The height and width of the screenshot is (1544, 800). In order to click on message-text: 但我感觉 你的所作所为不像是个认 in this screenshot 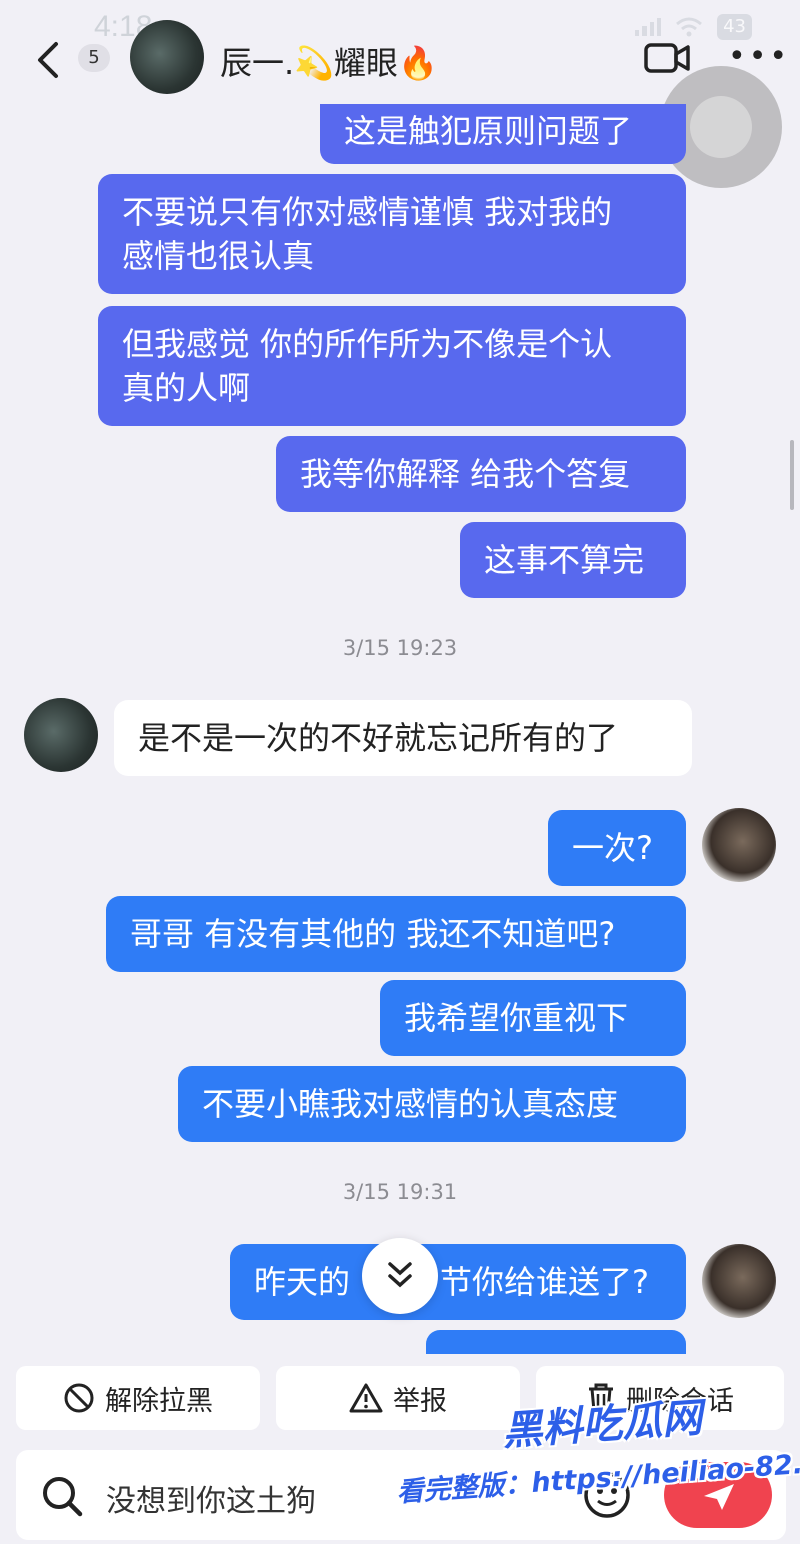, I will do `click(367, 344)`.